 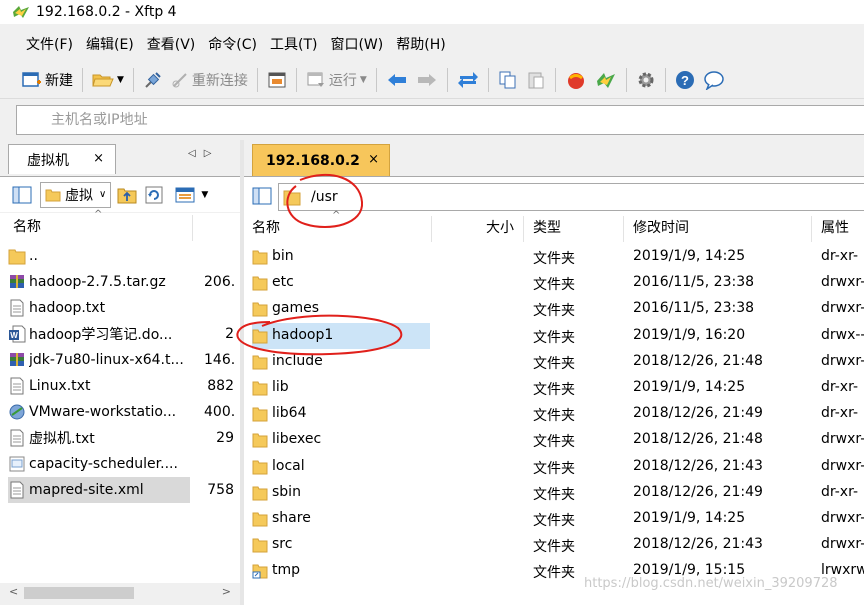 What do you see at coordinates (685, 80) in the screenshot?
I see `help-button: ?` at bounding box center [685, 80].